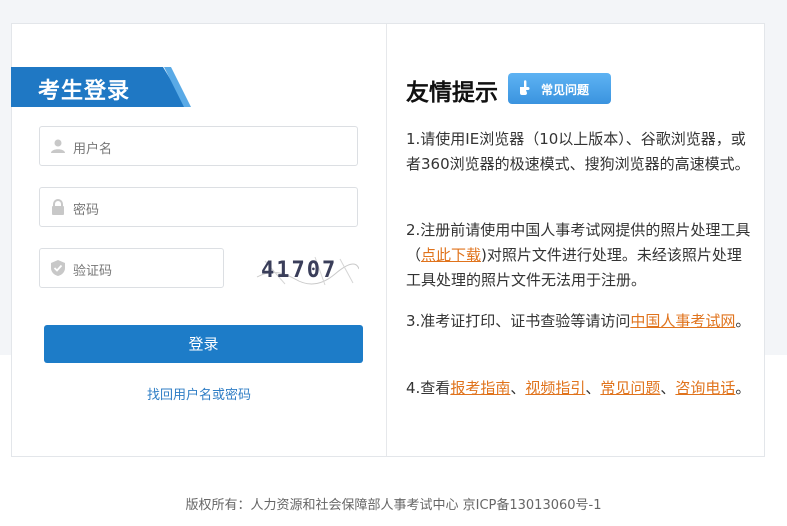 This screenshot has width=787, height=526. I want to click on captcha-image: 41707, so click(307, 269).